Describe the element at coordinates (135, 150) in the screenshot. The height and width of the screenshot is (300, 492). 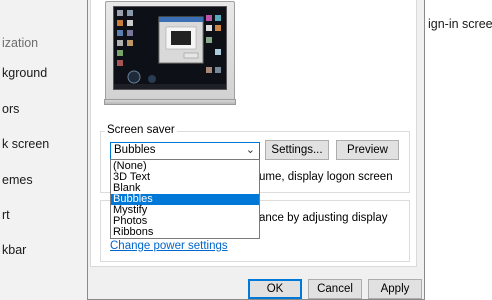
I see `screen-saver-select-value: Bubbles` at that location.